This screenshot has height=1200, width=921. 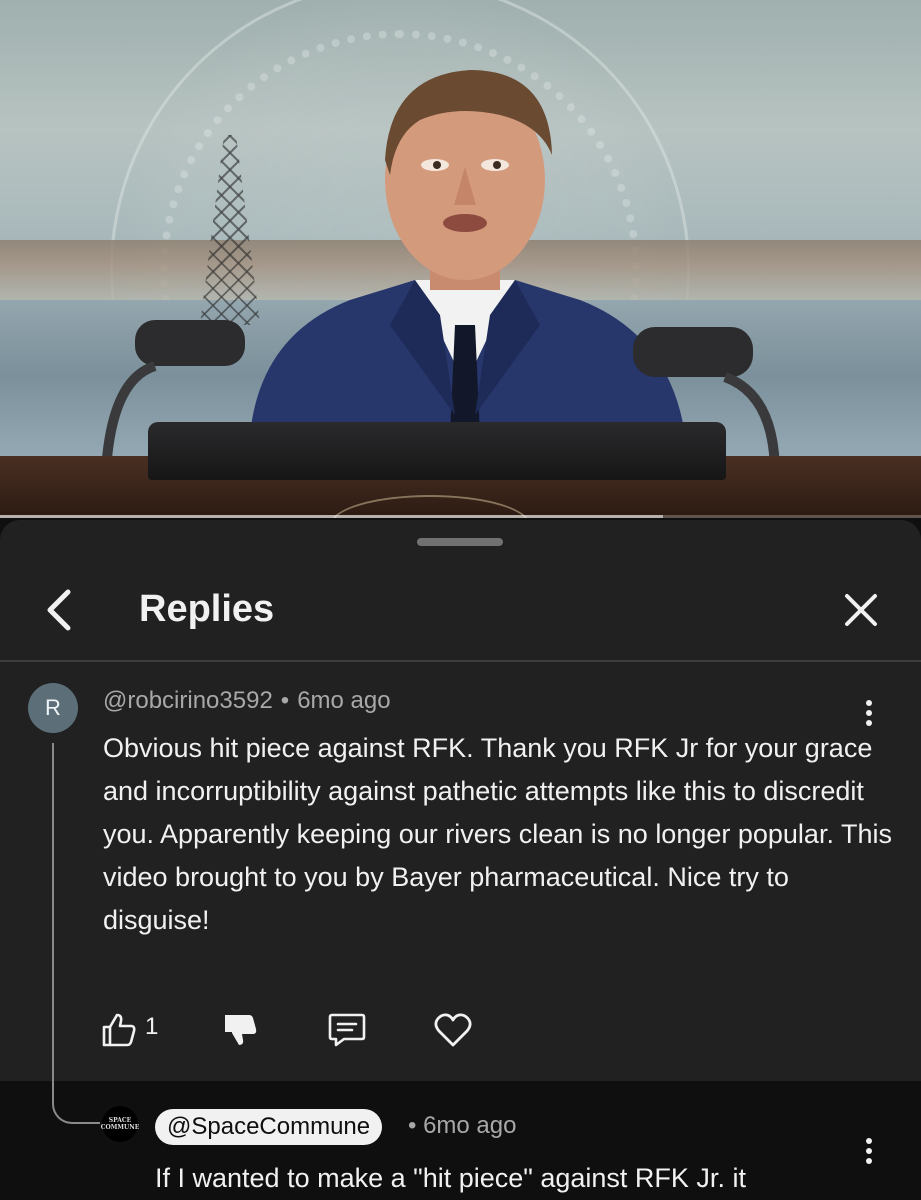 What do you see at coordinates (470, 1125) in the screenshot?
I see `reply-time: 6mo ago` at bounding box center [470, 1125].